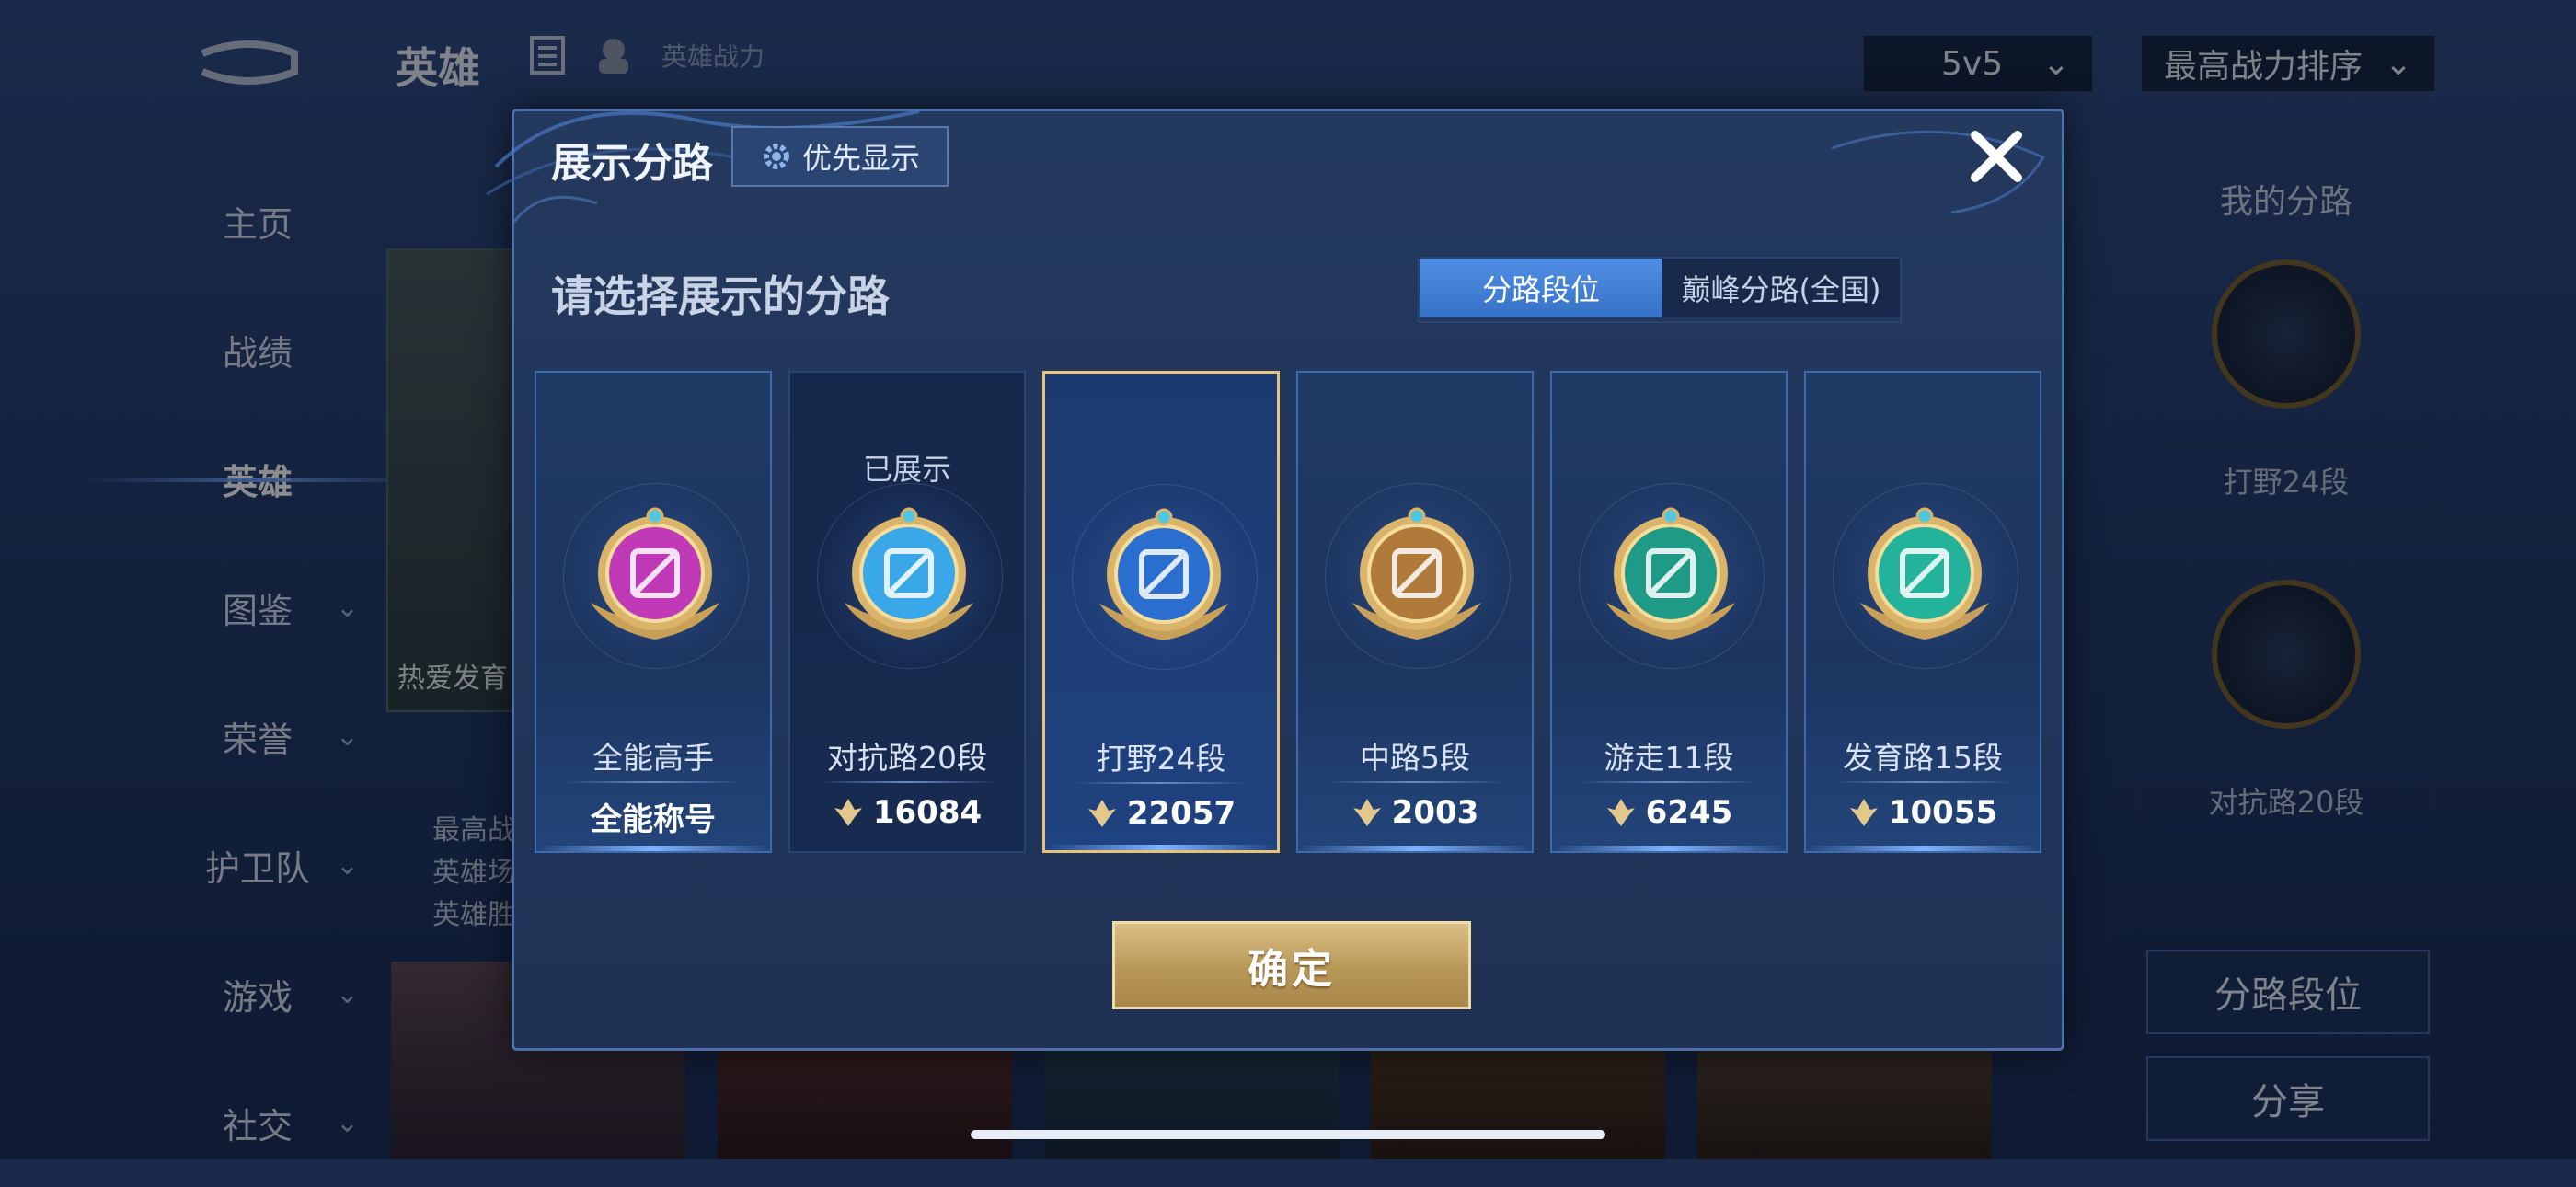  Describe the element at coordinates (257, 353) in the screenshot. I see `nav-label: 战绩` at that location.